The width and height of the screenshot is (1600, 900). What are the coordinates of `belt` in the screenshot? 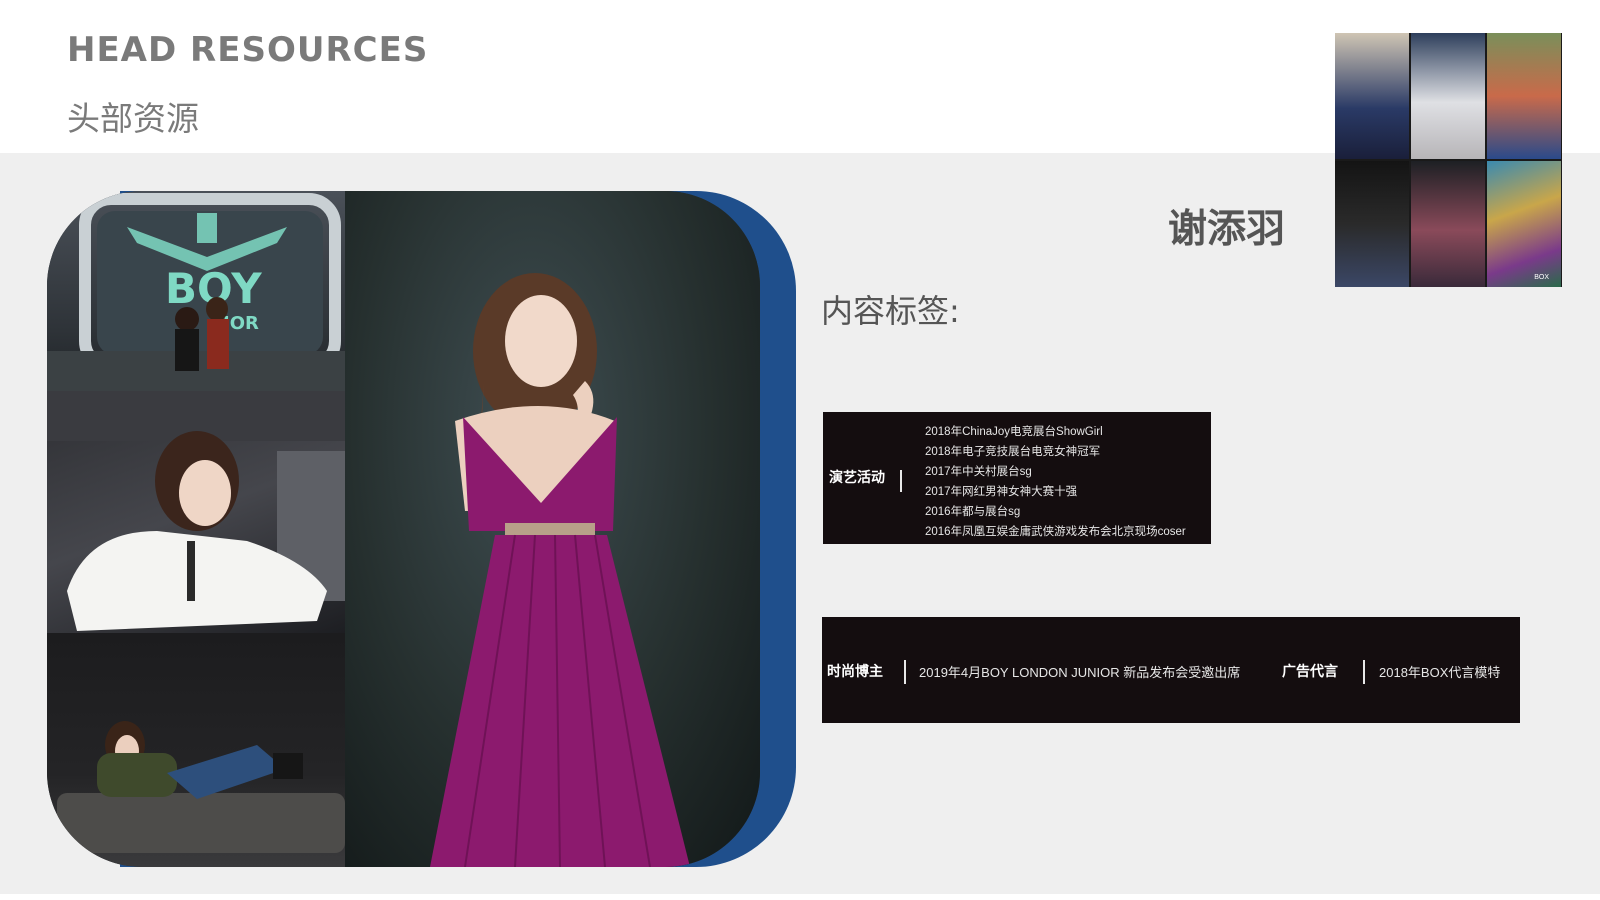 It's located at (550, 529).